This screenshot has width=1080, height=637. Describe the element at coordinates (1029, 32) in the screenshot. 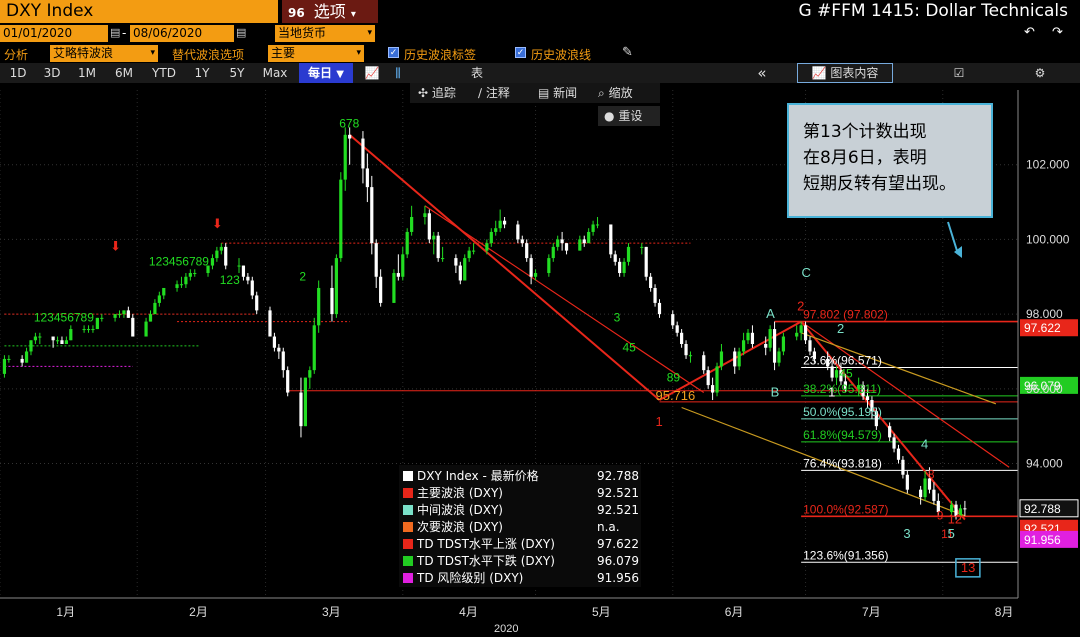

I see `undo-icon: ↶` at that location.